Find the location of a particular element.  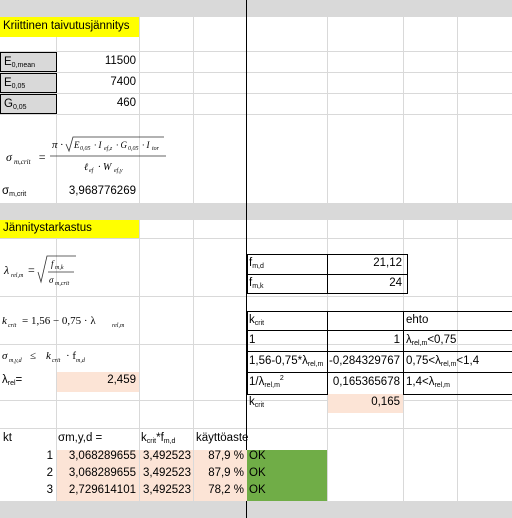

kcrit-row2-c: 0,75<λrel,m<1,4 is located at coordinates (459, 363).